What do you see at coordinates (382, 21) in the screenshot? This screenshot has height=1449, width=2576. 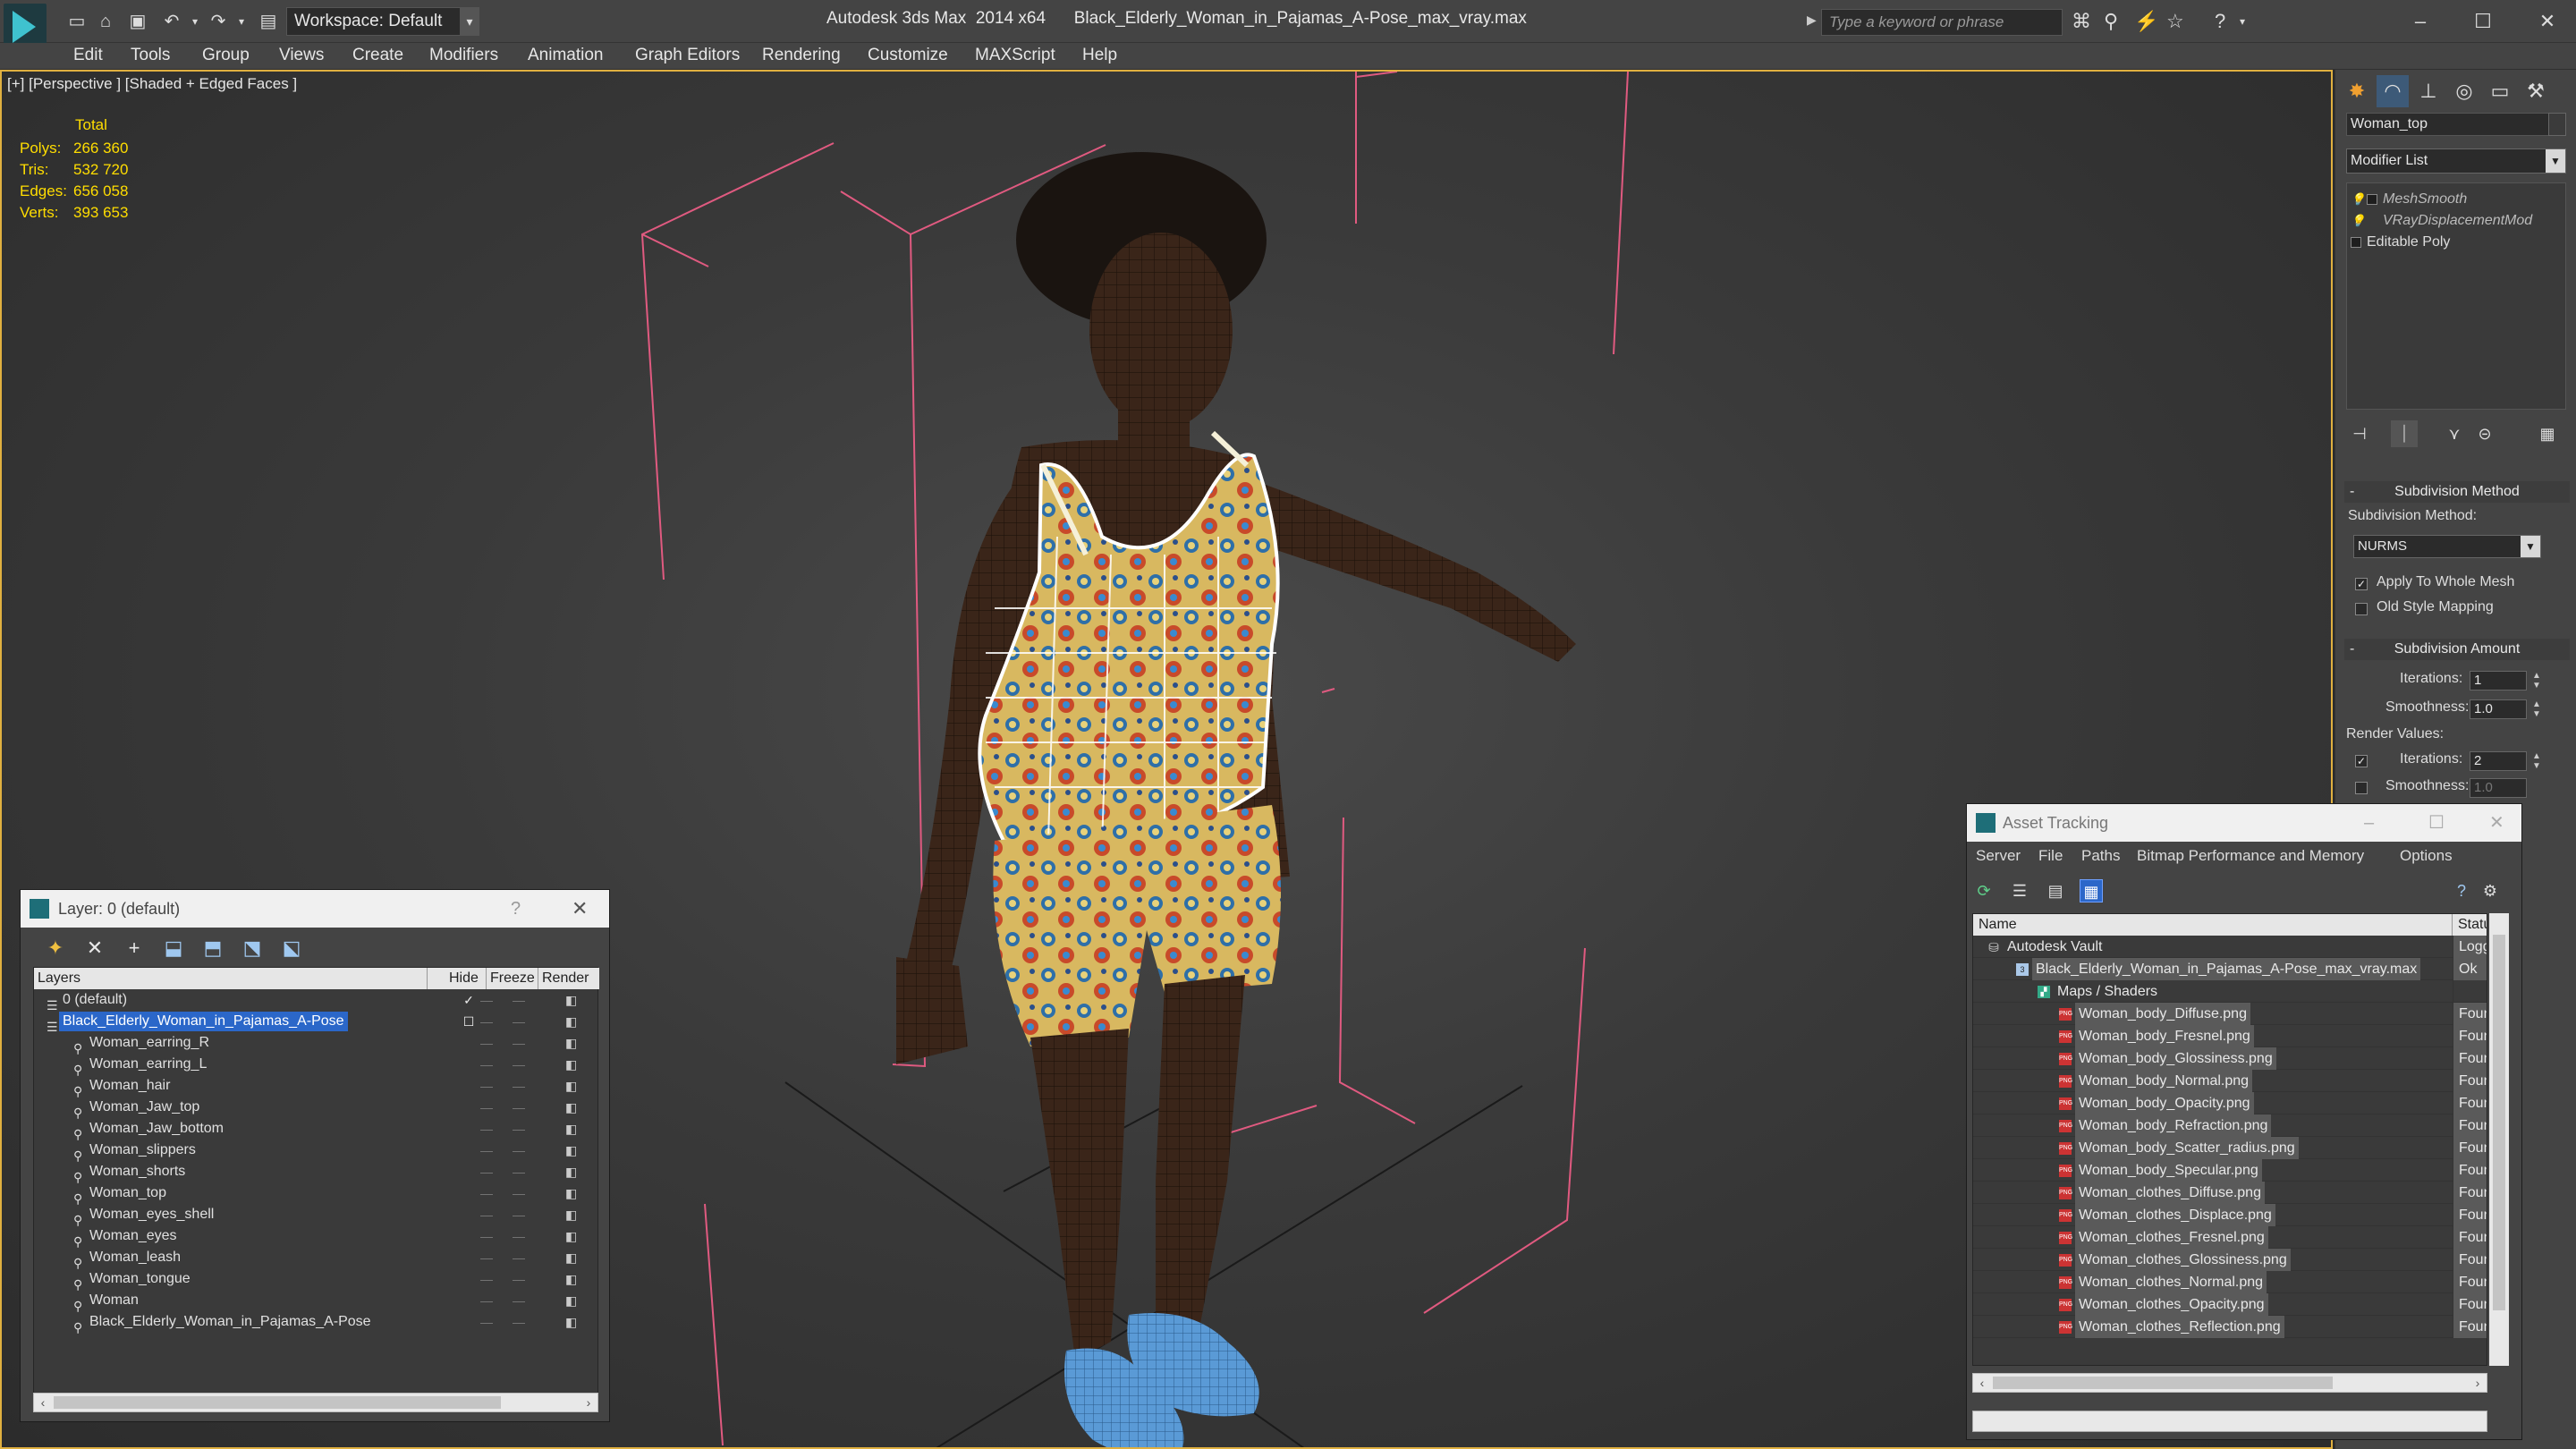 I see `workspace-selector: Workspace: Default ▾` at bounding box center [382, 21].